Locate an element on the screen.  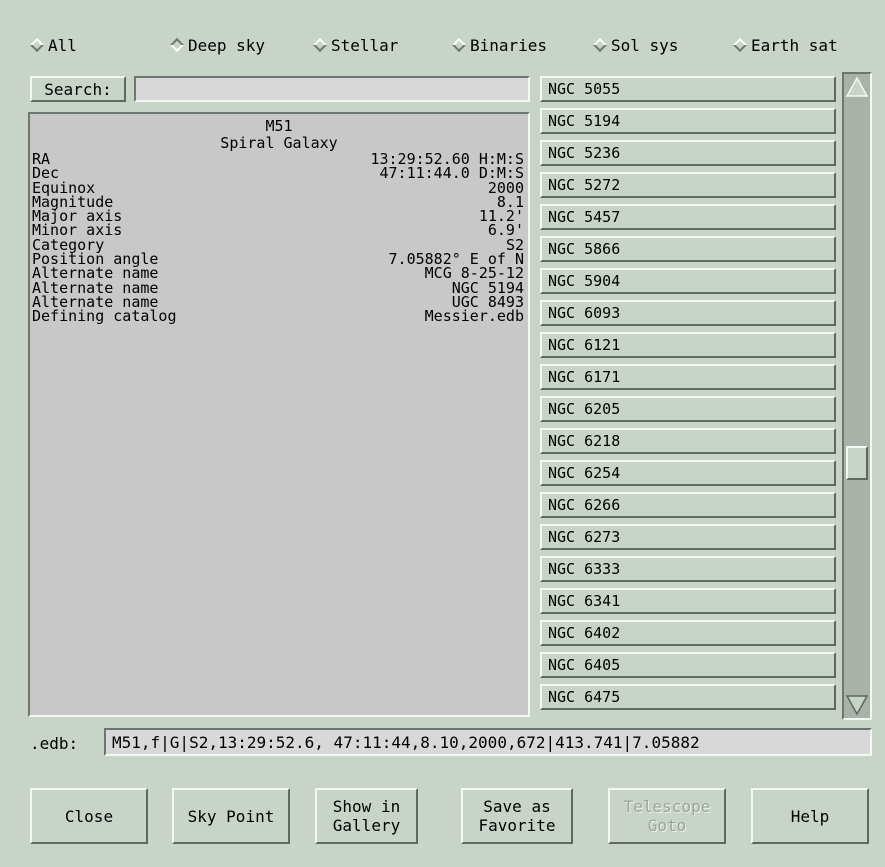
filter-sol-sys-label: Sol sys is located at coordinates (645, 45).